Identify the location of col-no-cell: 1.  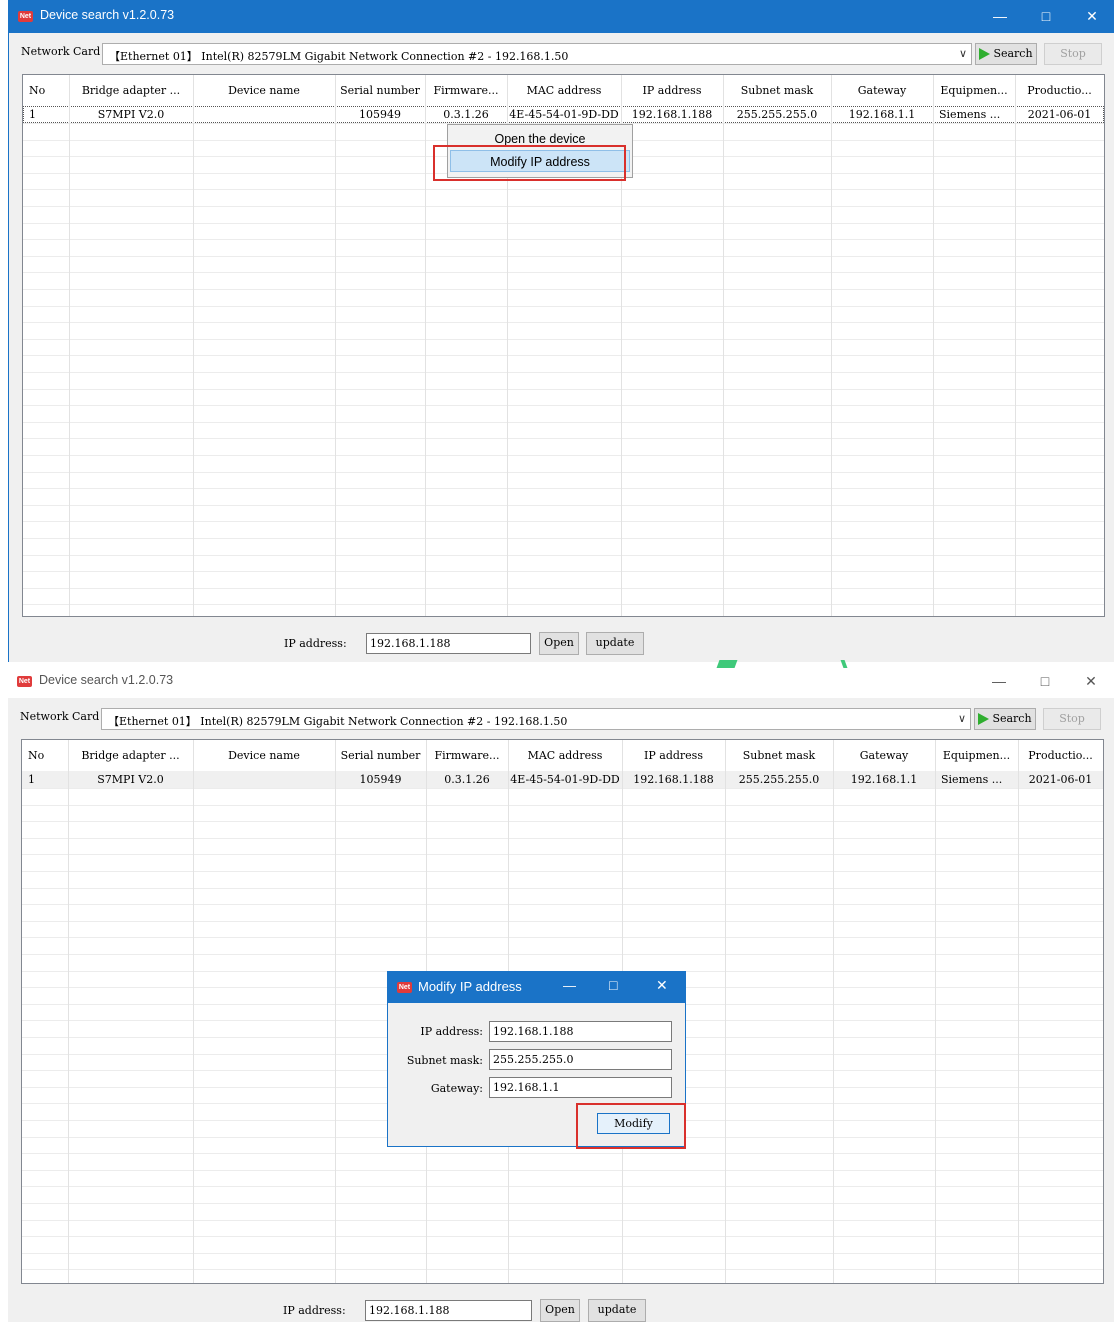
(32, 114).